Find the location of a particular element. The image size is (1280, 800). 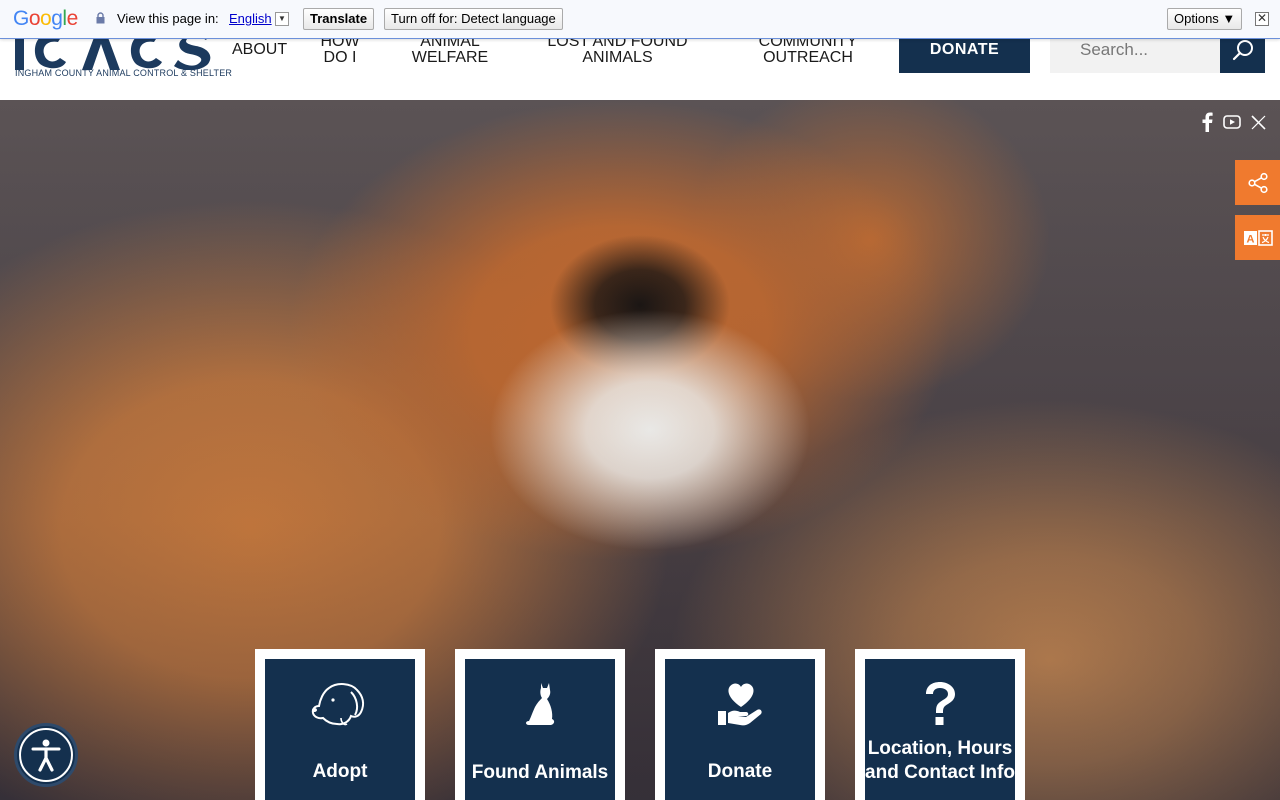

lock-icon is located at coordinates (100, 18).